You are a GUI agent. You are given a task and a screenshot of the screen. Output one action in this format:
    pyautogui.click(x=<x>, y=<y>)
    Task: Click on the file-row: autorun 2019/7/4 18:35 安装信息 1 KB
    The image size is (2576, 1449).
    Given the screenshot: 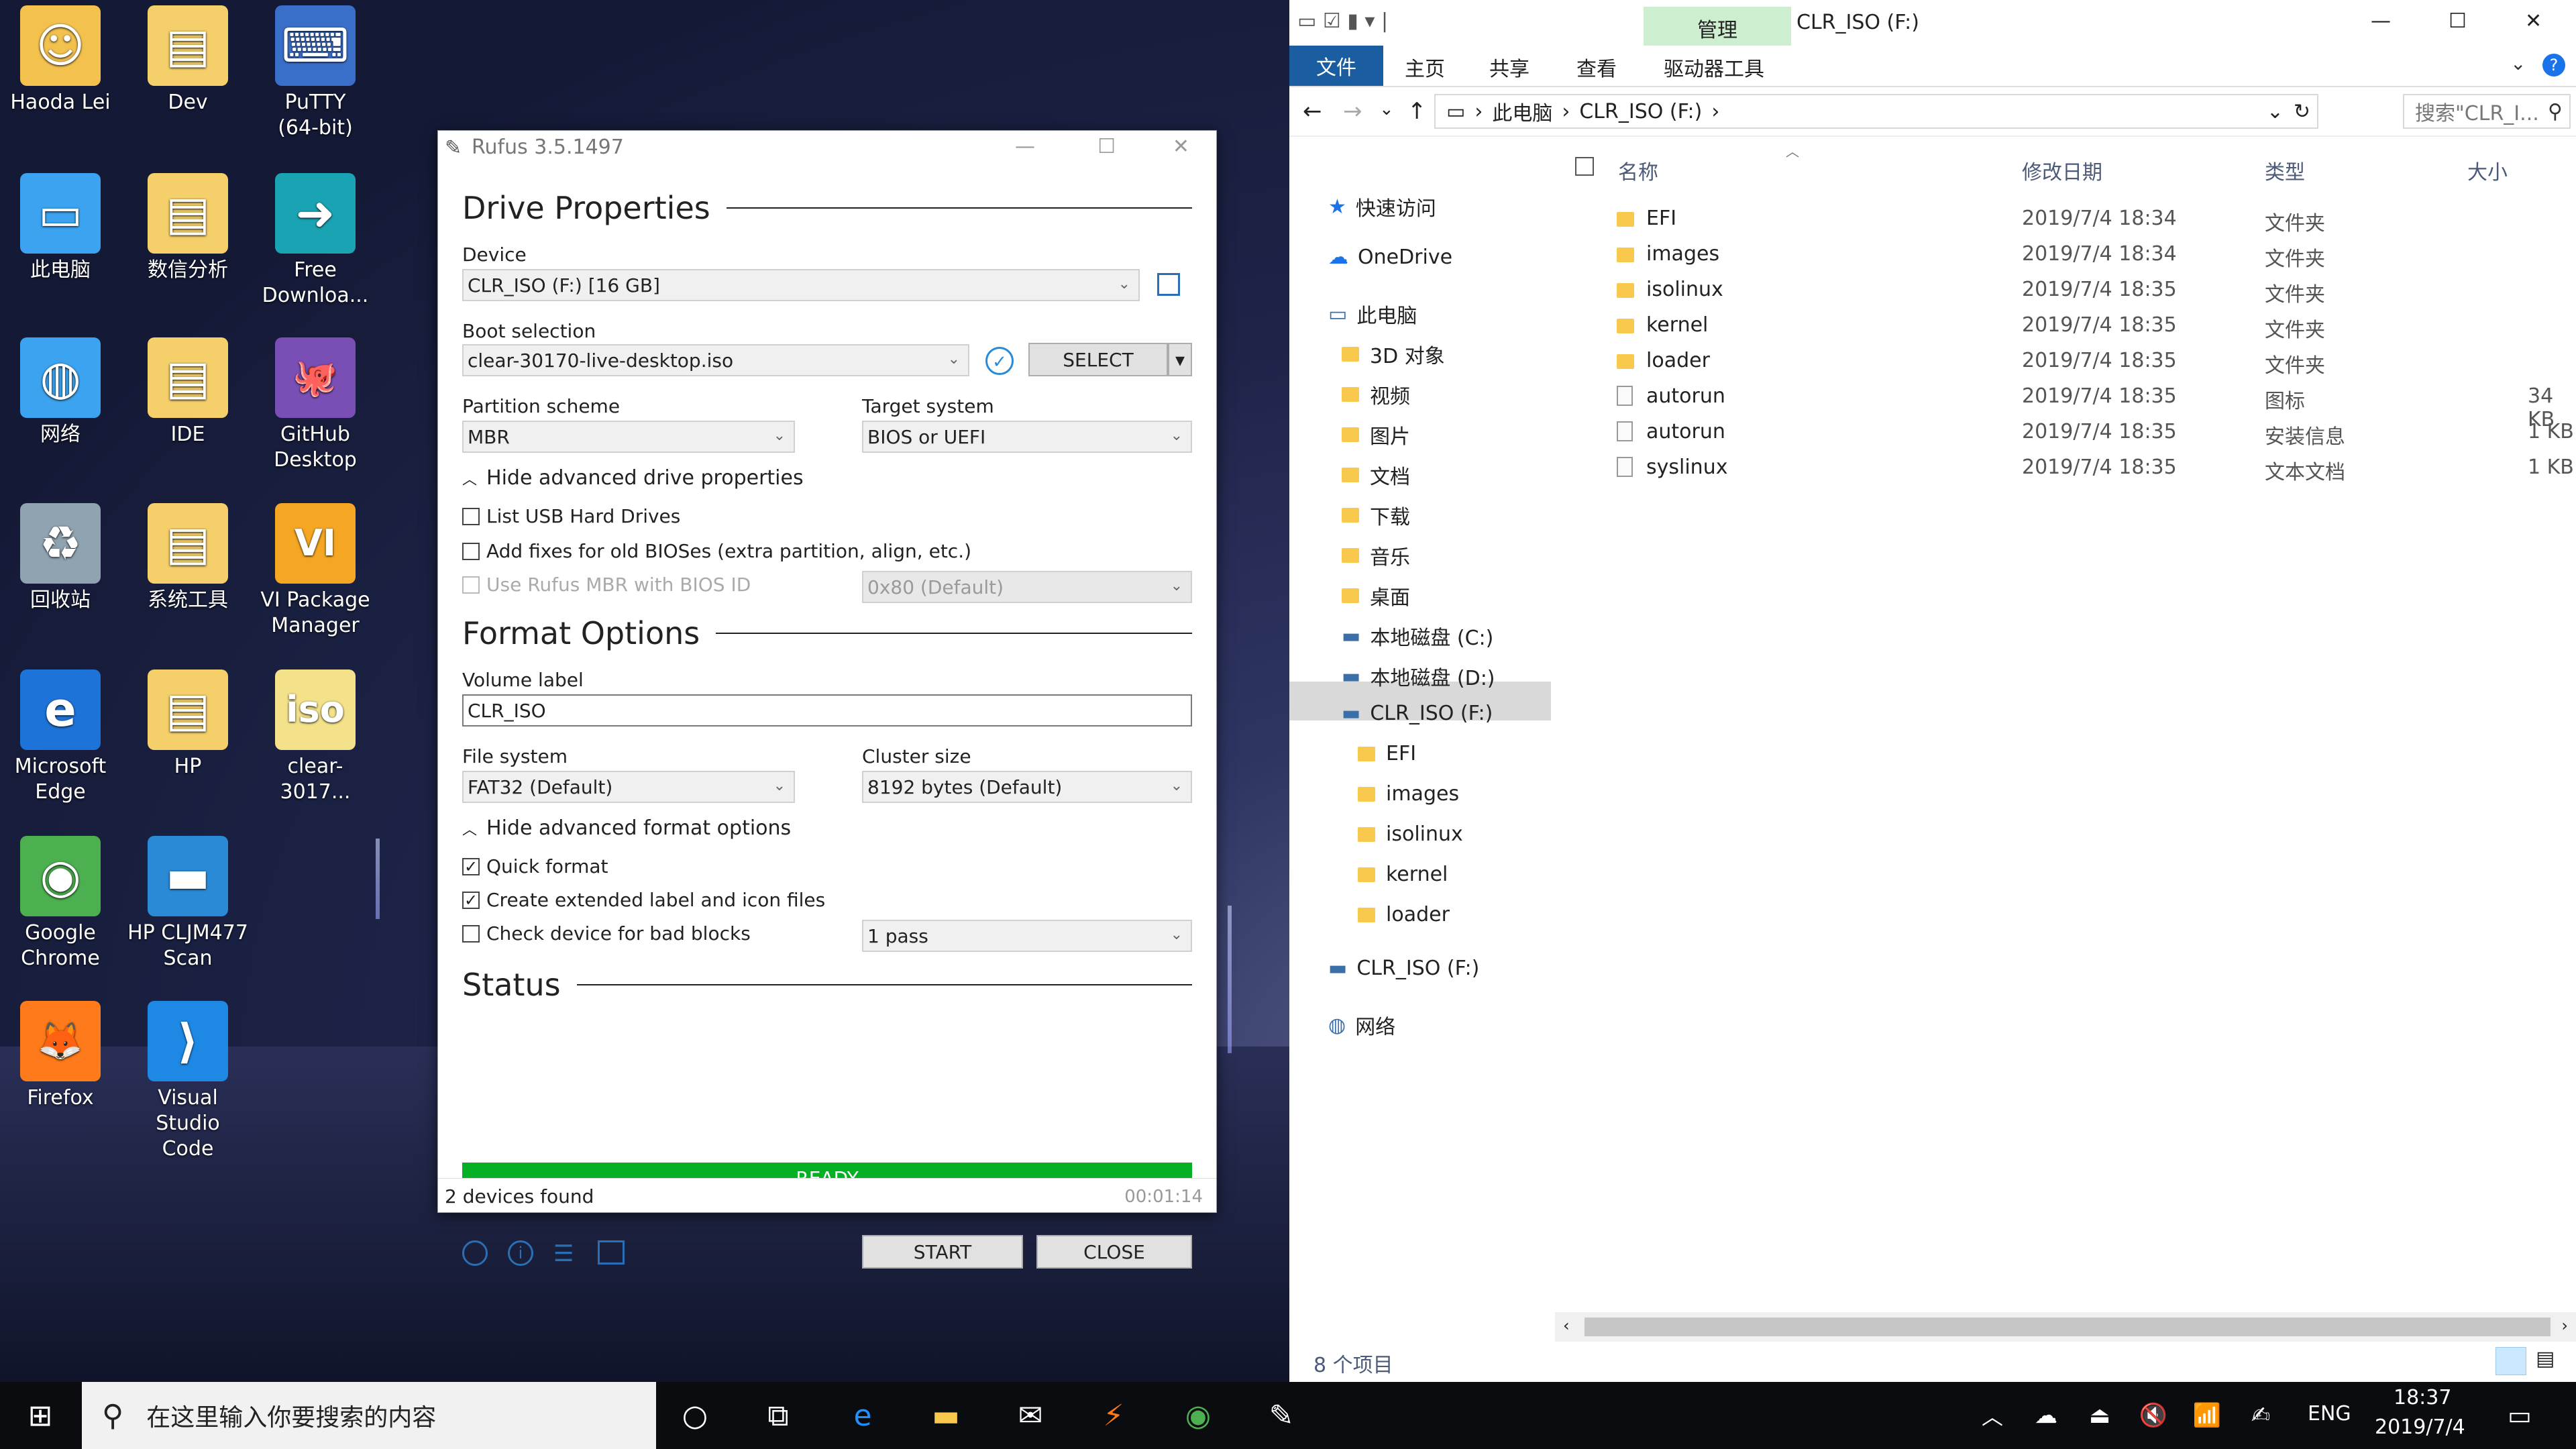 What is the action you would take?
    pyautogui.click(x=2089, y=433)
    